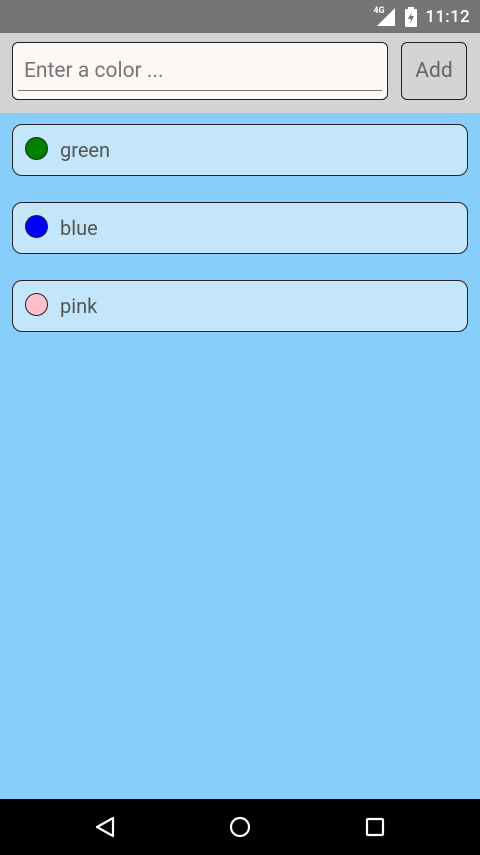  Describe the element at coordinates (411, 16) in the screenshot. I see `battery-charging-icon` at that location.